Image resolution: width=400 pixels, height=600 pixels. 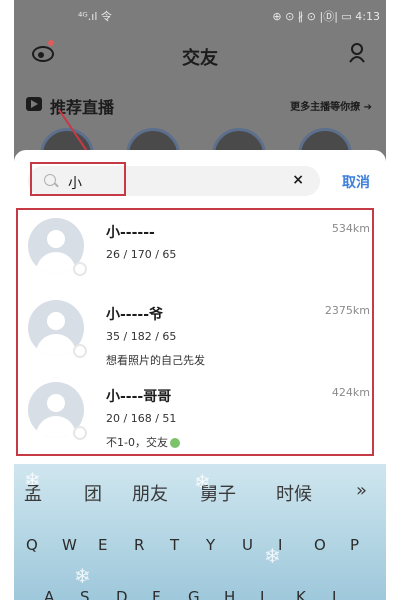 What do you see at coordinates (229, 594) in the screenshot?
I see `key: H` at bounding box center [229, 594].